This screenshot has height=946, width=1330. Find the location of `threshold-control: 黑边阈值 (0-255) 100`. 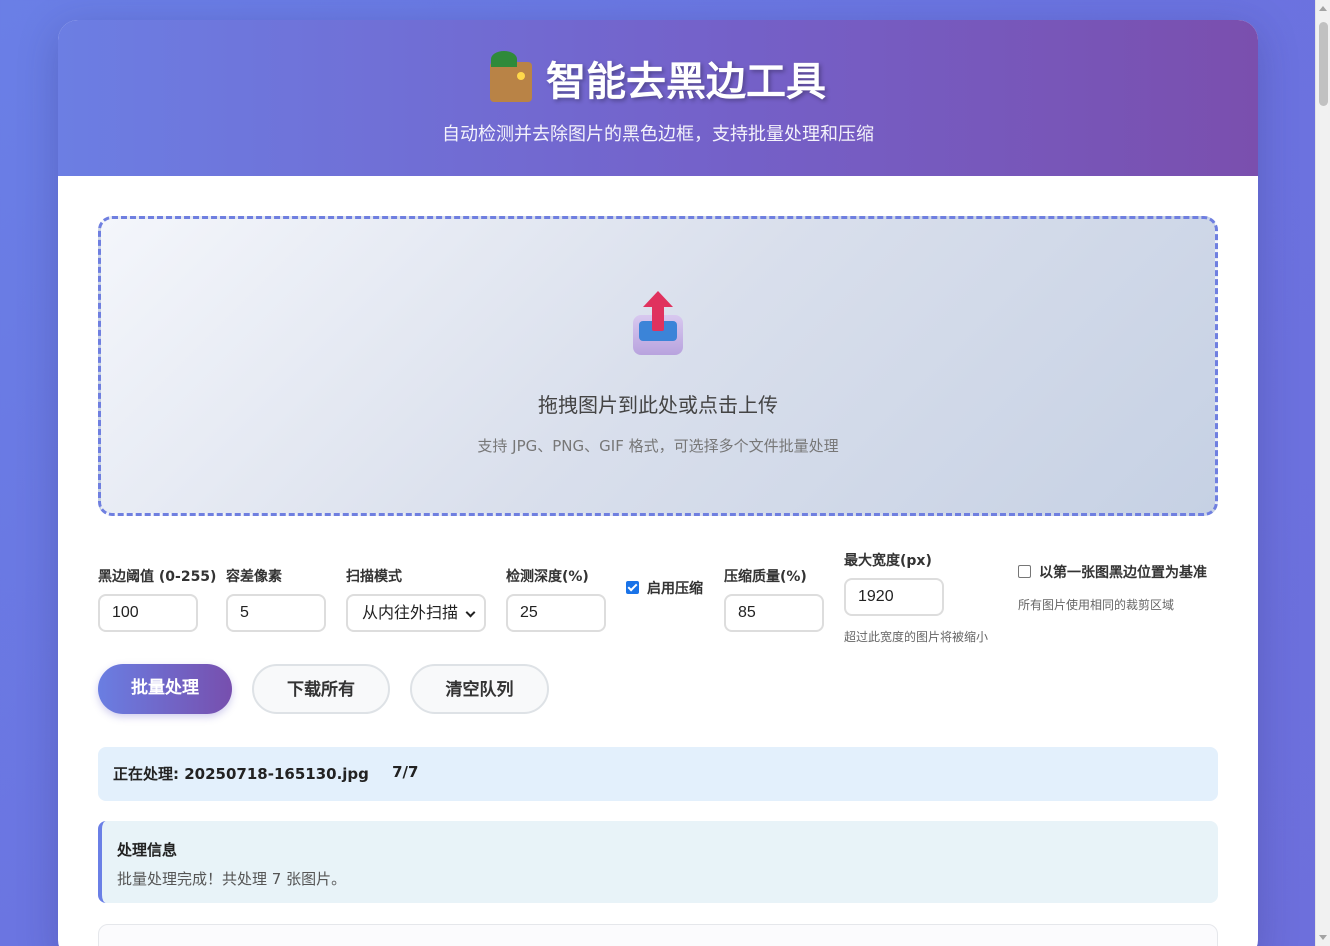

threshold-control: 黑边阈值 (0-255) 100 is located at coordinates (157, 599).